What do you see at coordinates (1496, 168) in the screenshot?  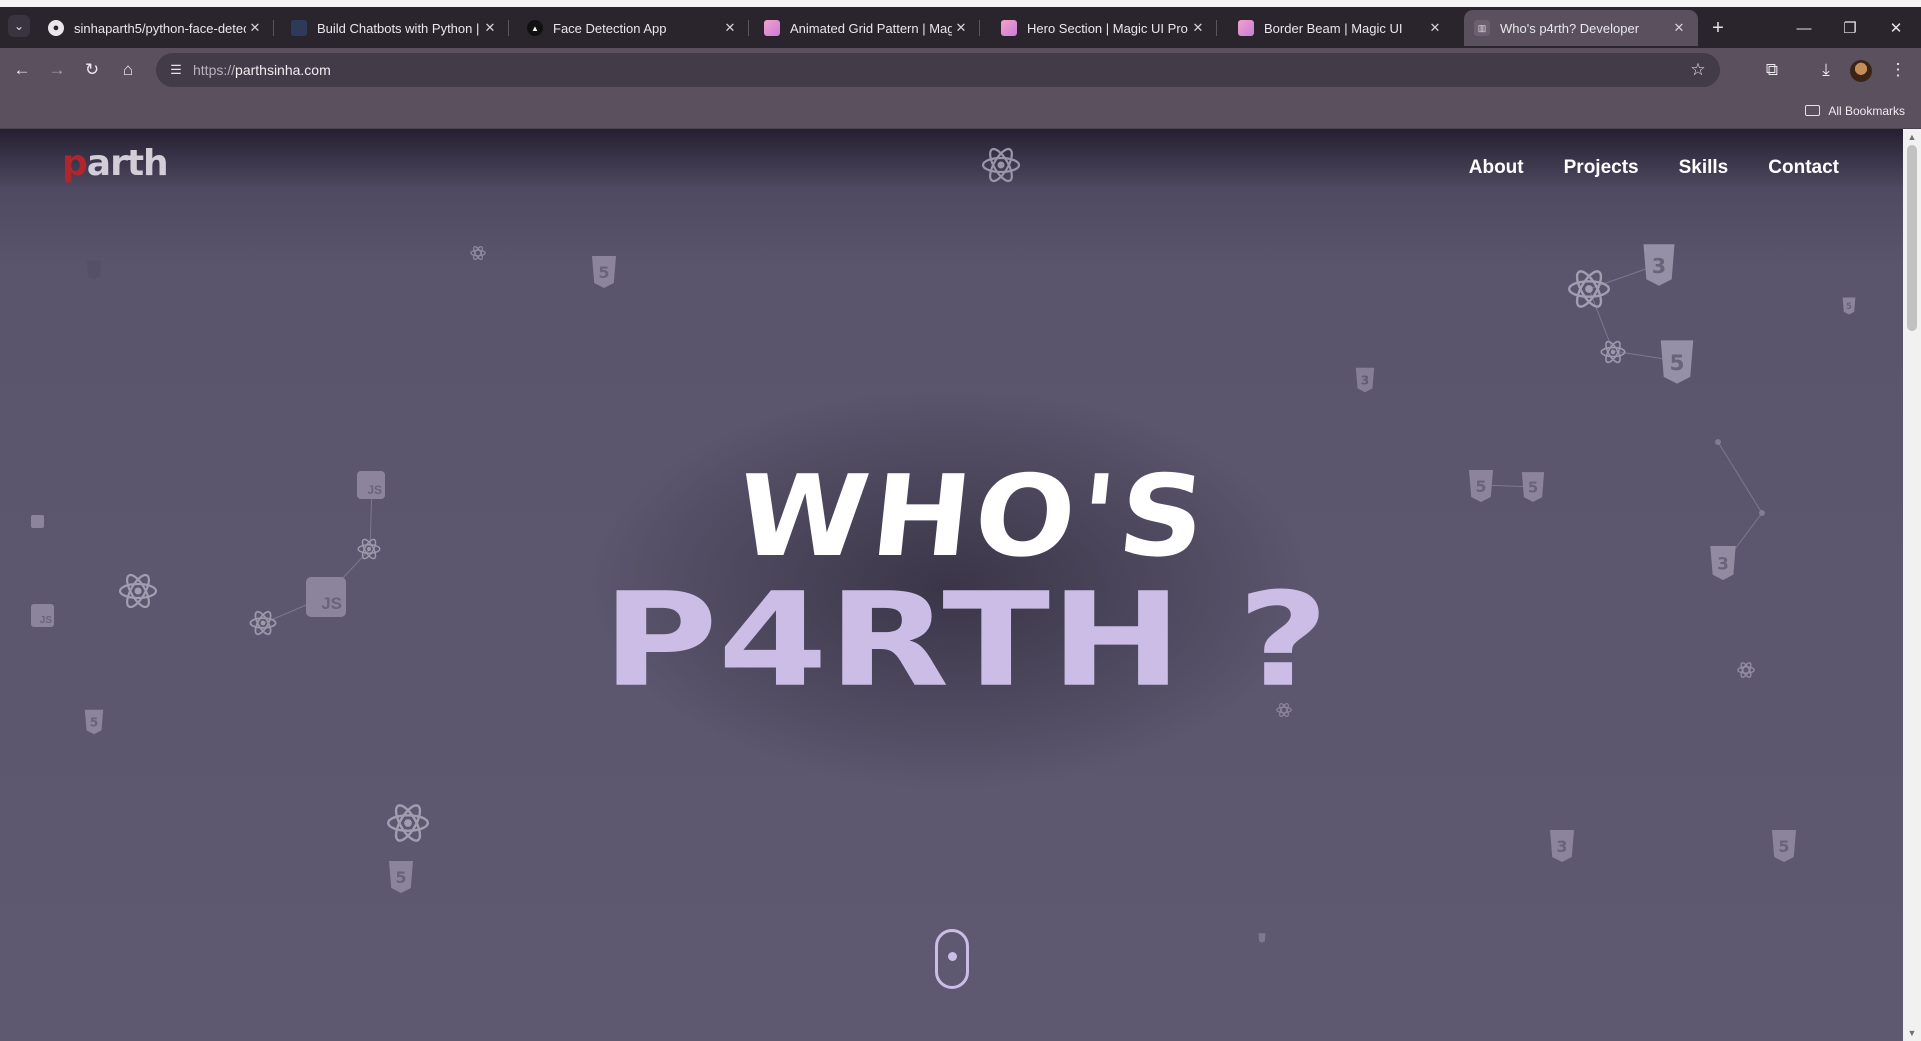 I see `nav-about: About` at bounding box center [1496, 168].